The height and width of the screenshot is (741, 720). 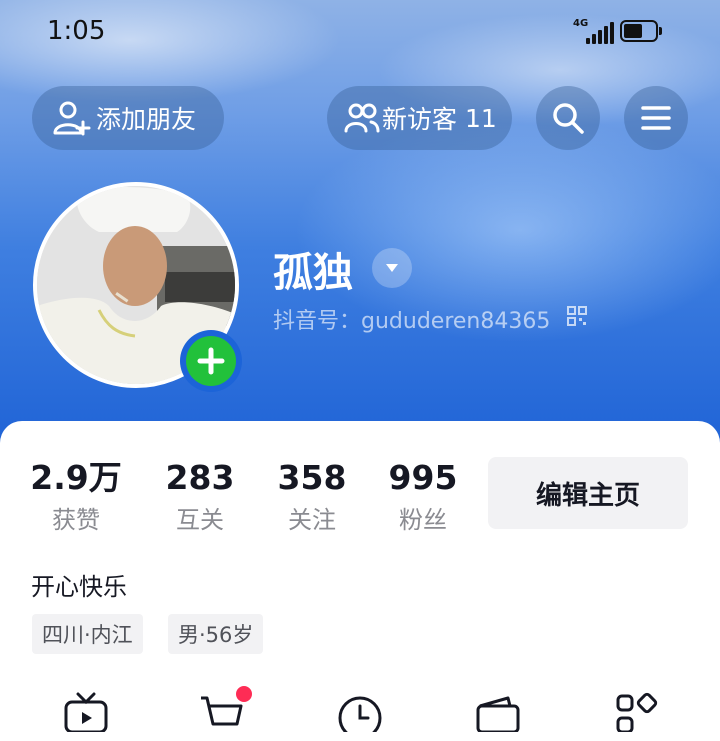 What do you see at coordinates (481, 118) in the screenshot?
I see `visitors-count: 11` at bounding box center [481, 118].